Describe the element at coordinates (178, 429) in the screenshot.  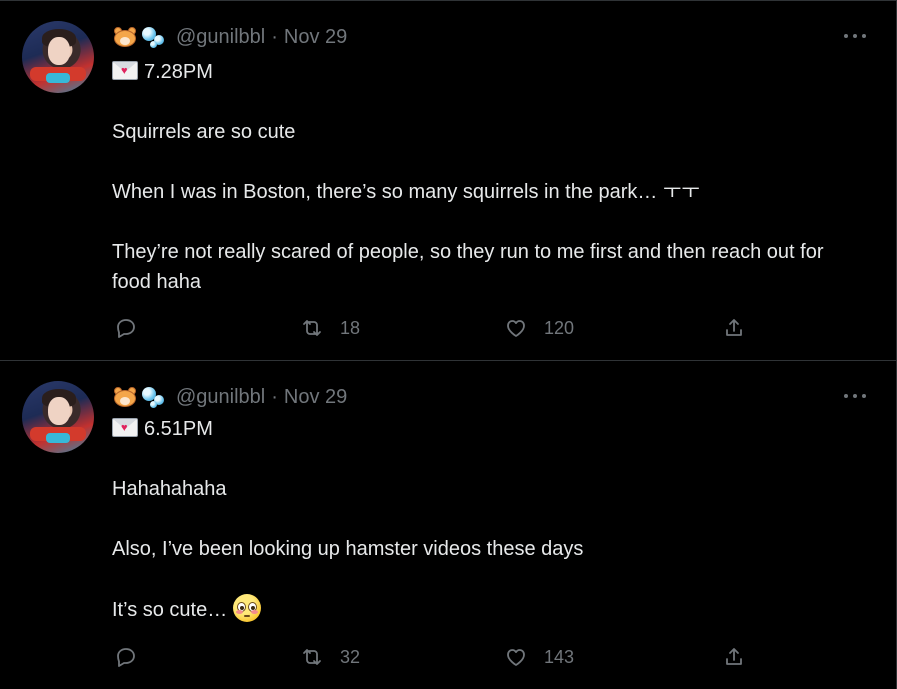
I see `time-label: 6.51PM` at that location.